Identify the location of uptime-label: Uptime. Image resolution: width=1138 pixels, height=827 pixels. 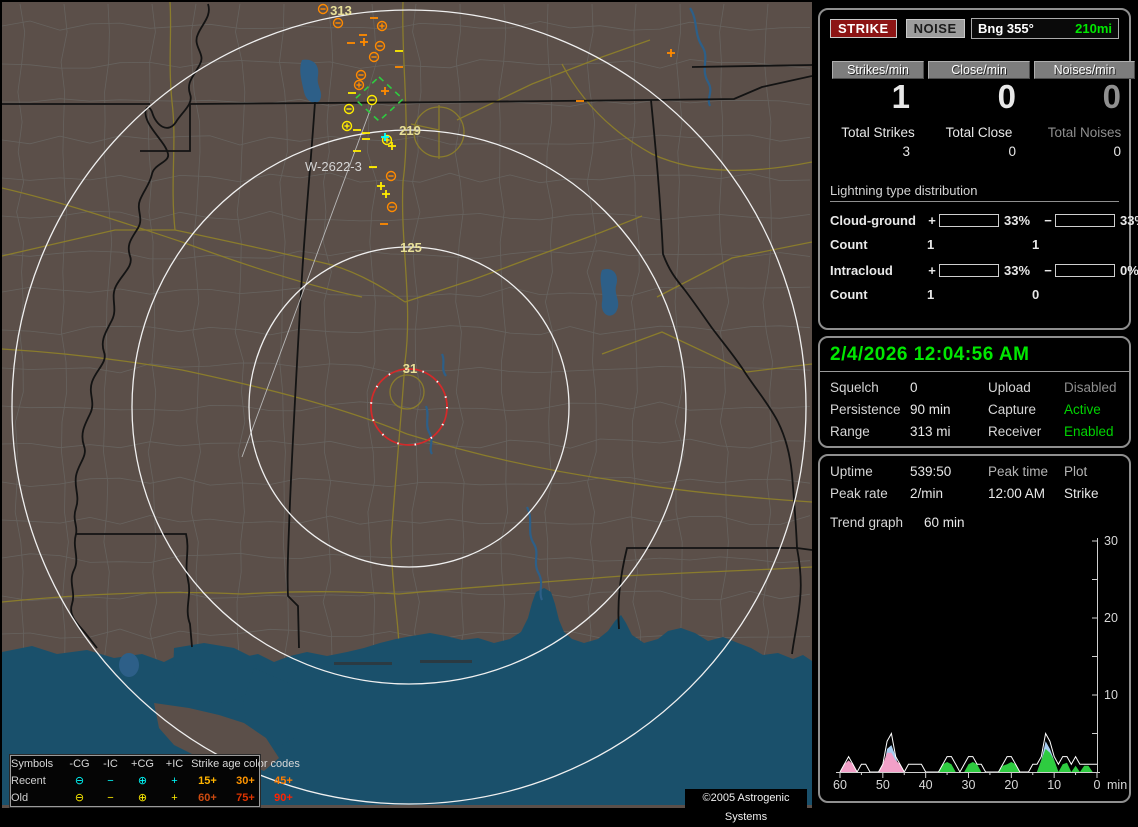
(851, 471).